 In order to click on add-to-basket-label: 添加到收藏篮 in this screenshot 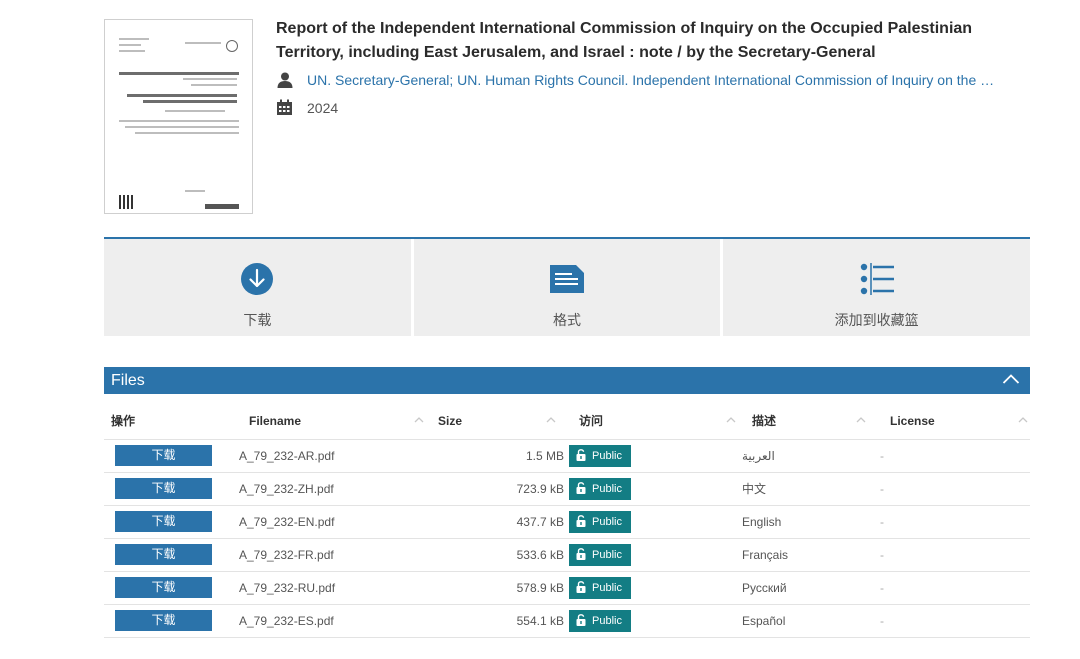, I will do `click(876, 320)`.